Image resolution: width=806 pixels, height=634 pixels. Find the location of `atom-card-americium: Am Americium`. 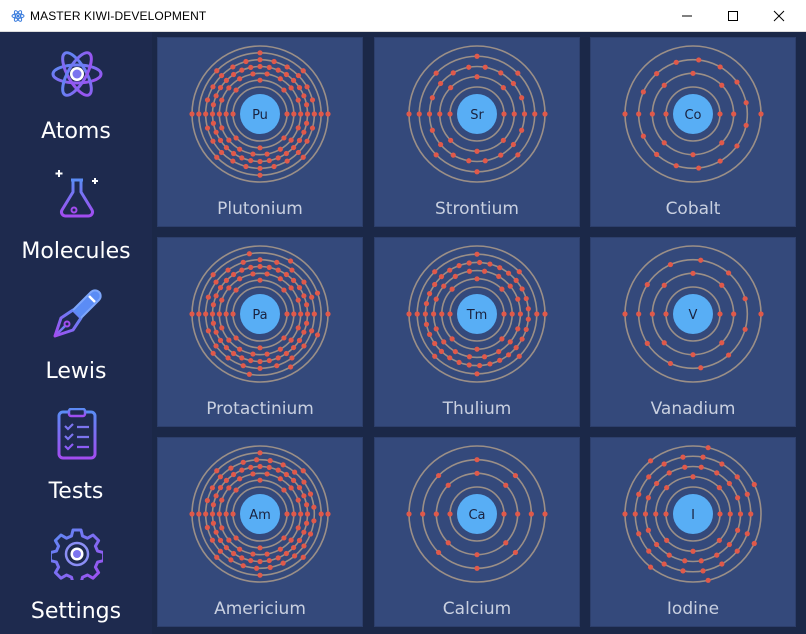

atom-card-americium: Am Americium is located at coordinates (260, 532).